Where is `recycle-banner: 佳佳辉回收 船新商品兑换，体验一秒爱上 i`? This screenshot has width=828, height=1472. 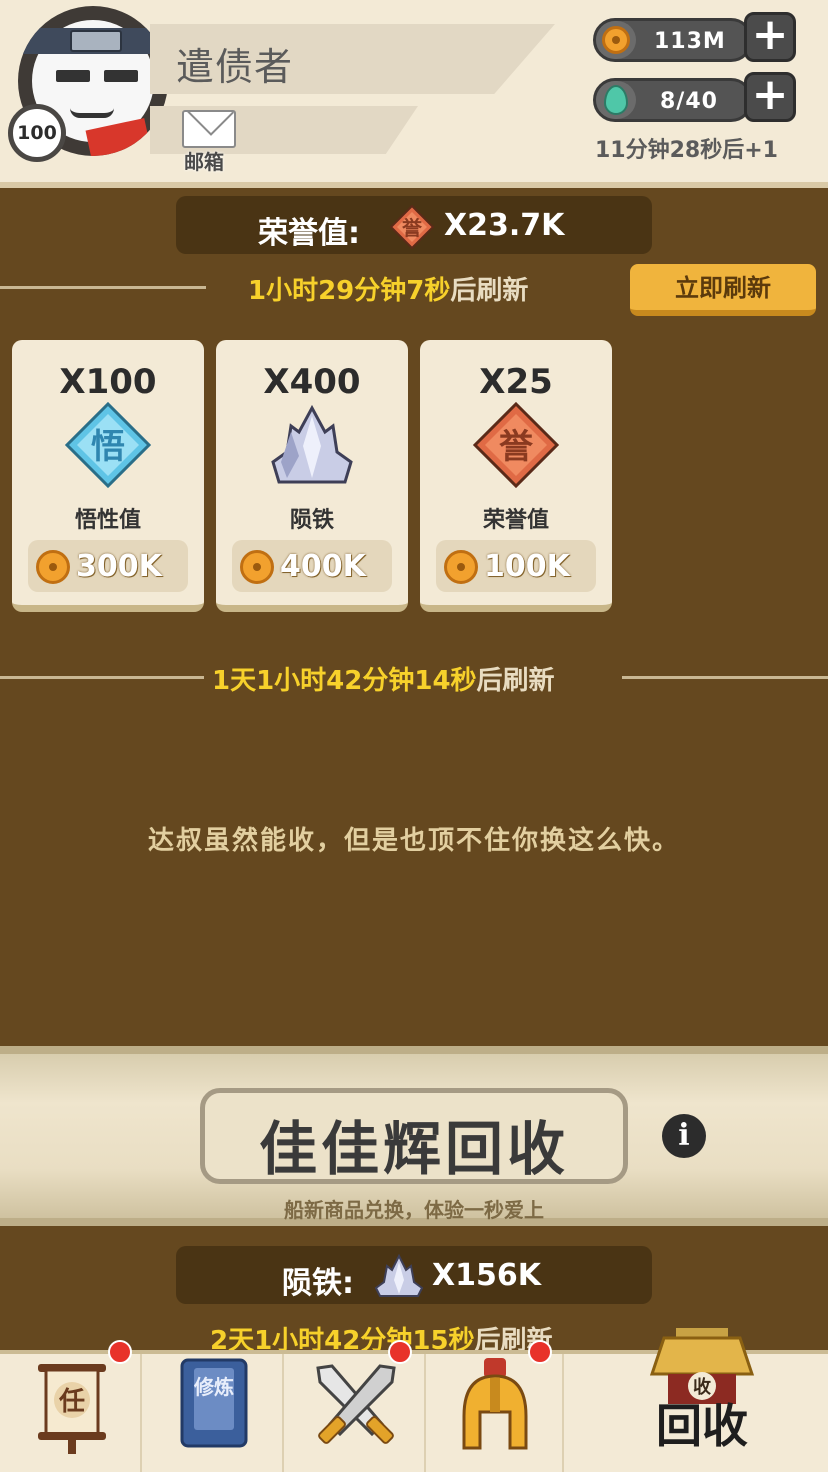 recycle-banner: 佳佳辉回收 船新商品兑换，体验一秒爱上 i is located at coordinates (414, 1136).